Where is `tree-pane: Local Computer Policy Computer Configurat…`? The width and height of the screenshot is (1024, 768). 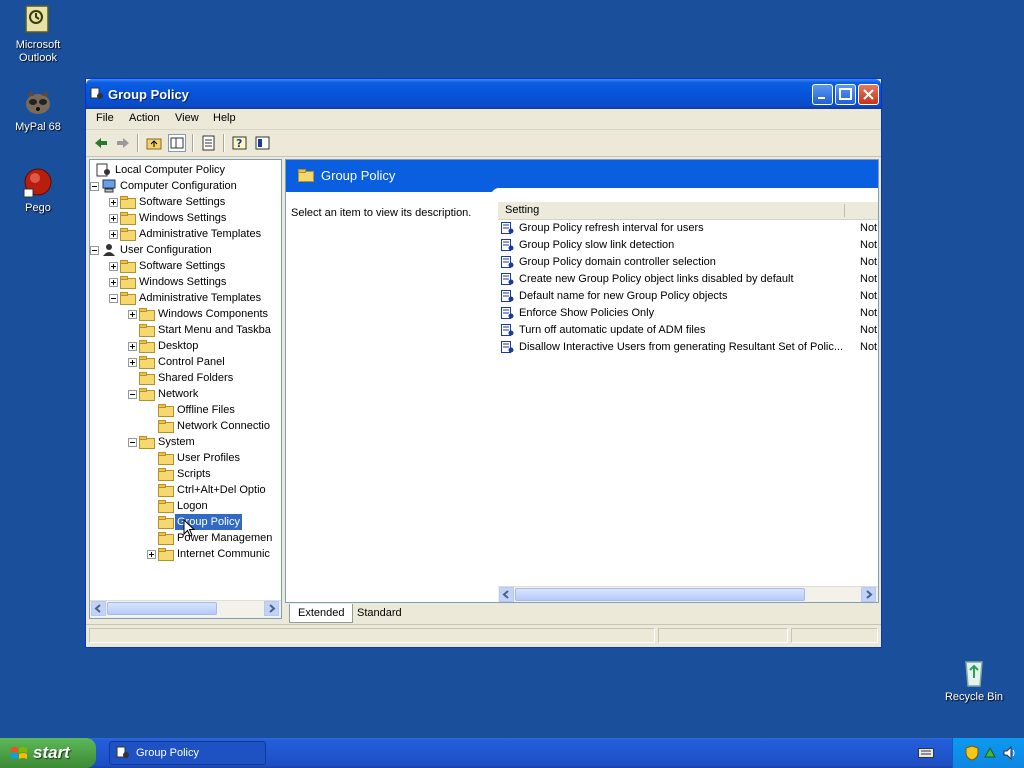 tree-pane: Local Computer Policy Computer Configurat… is located at coordinates (185, 389).